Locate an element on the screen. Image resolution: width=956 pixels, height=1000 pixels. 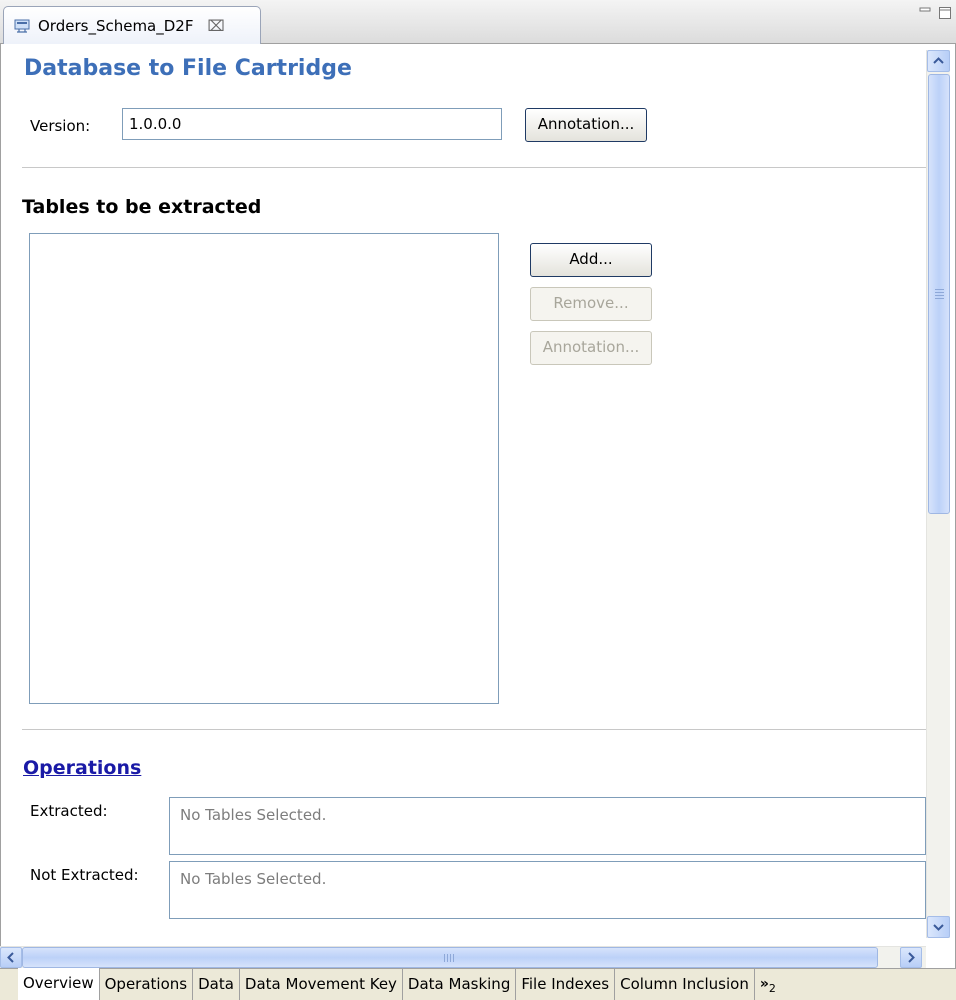
scroll-right-button is located at coordinates (911, 957).